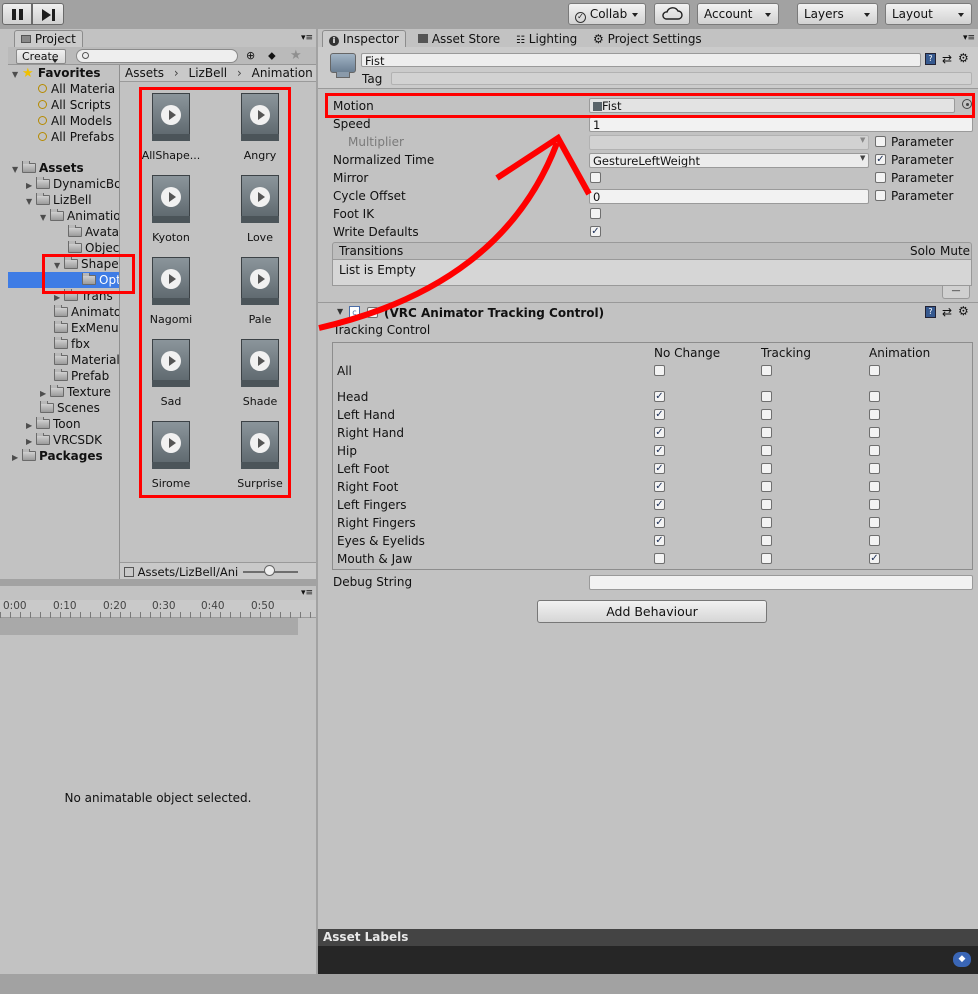 This screenshot has width=978, height=994. Describe the element at coordinates (595, 177) in the screenshot. I see `mirror-checkbox` at that location.